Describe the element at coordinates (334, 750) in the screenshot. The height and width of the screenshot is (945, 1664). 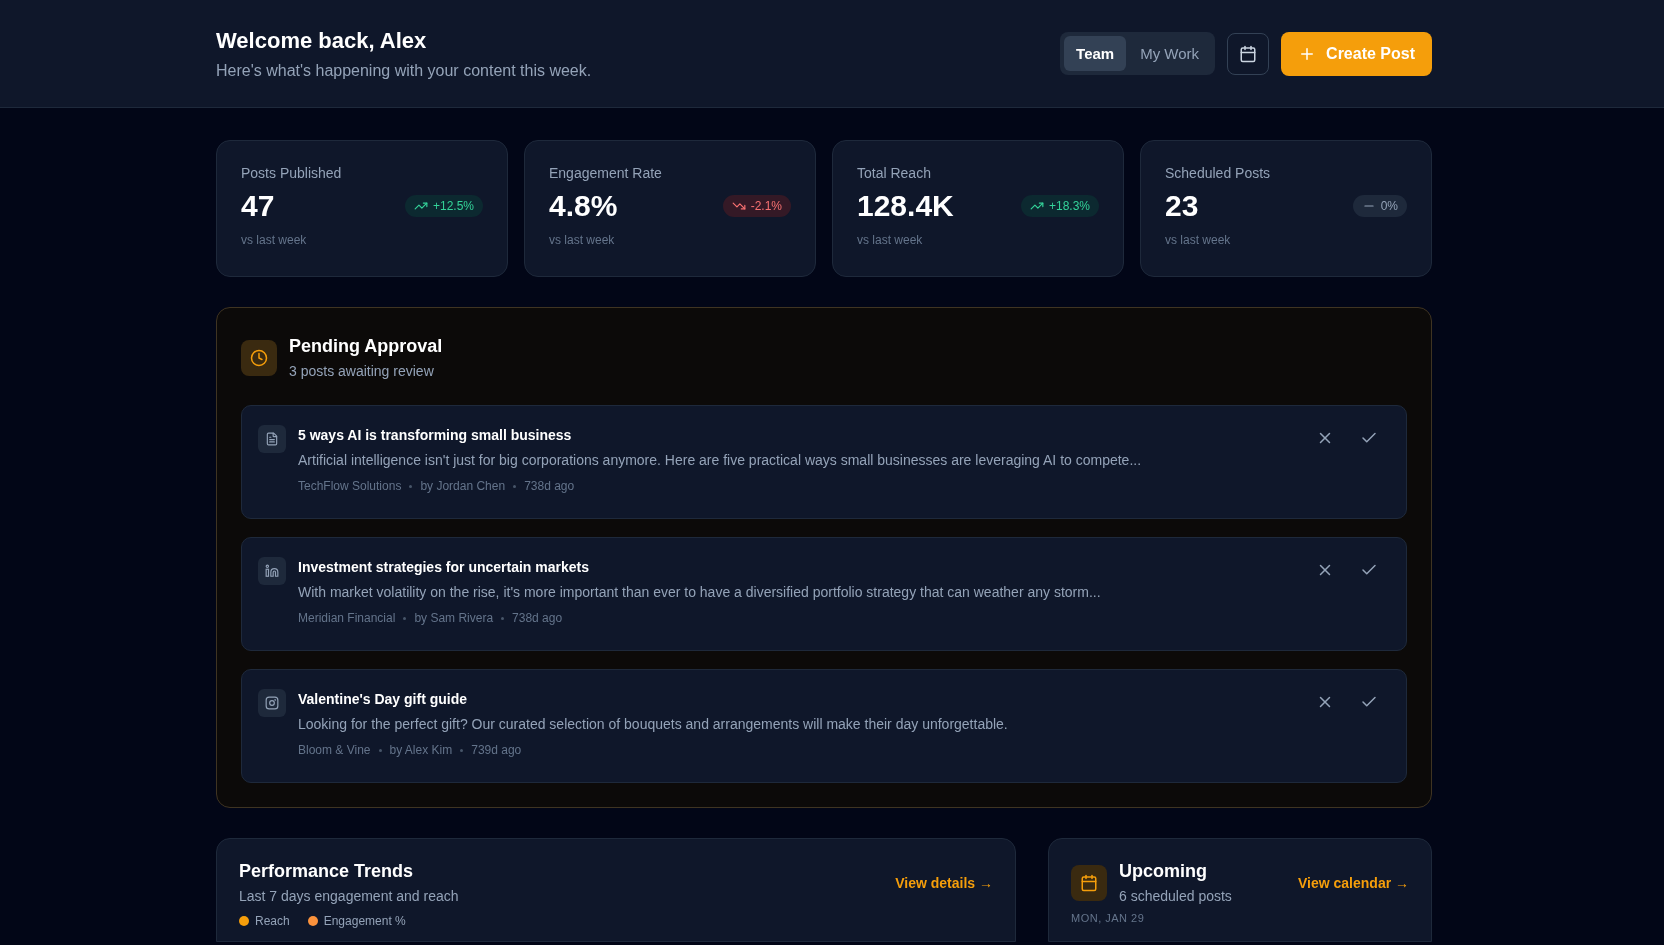
I see `client-name: Bloom & Vine` at that location.